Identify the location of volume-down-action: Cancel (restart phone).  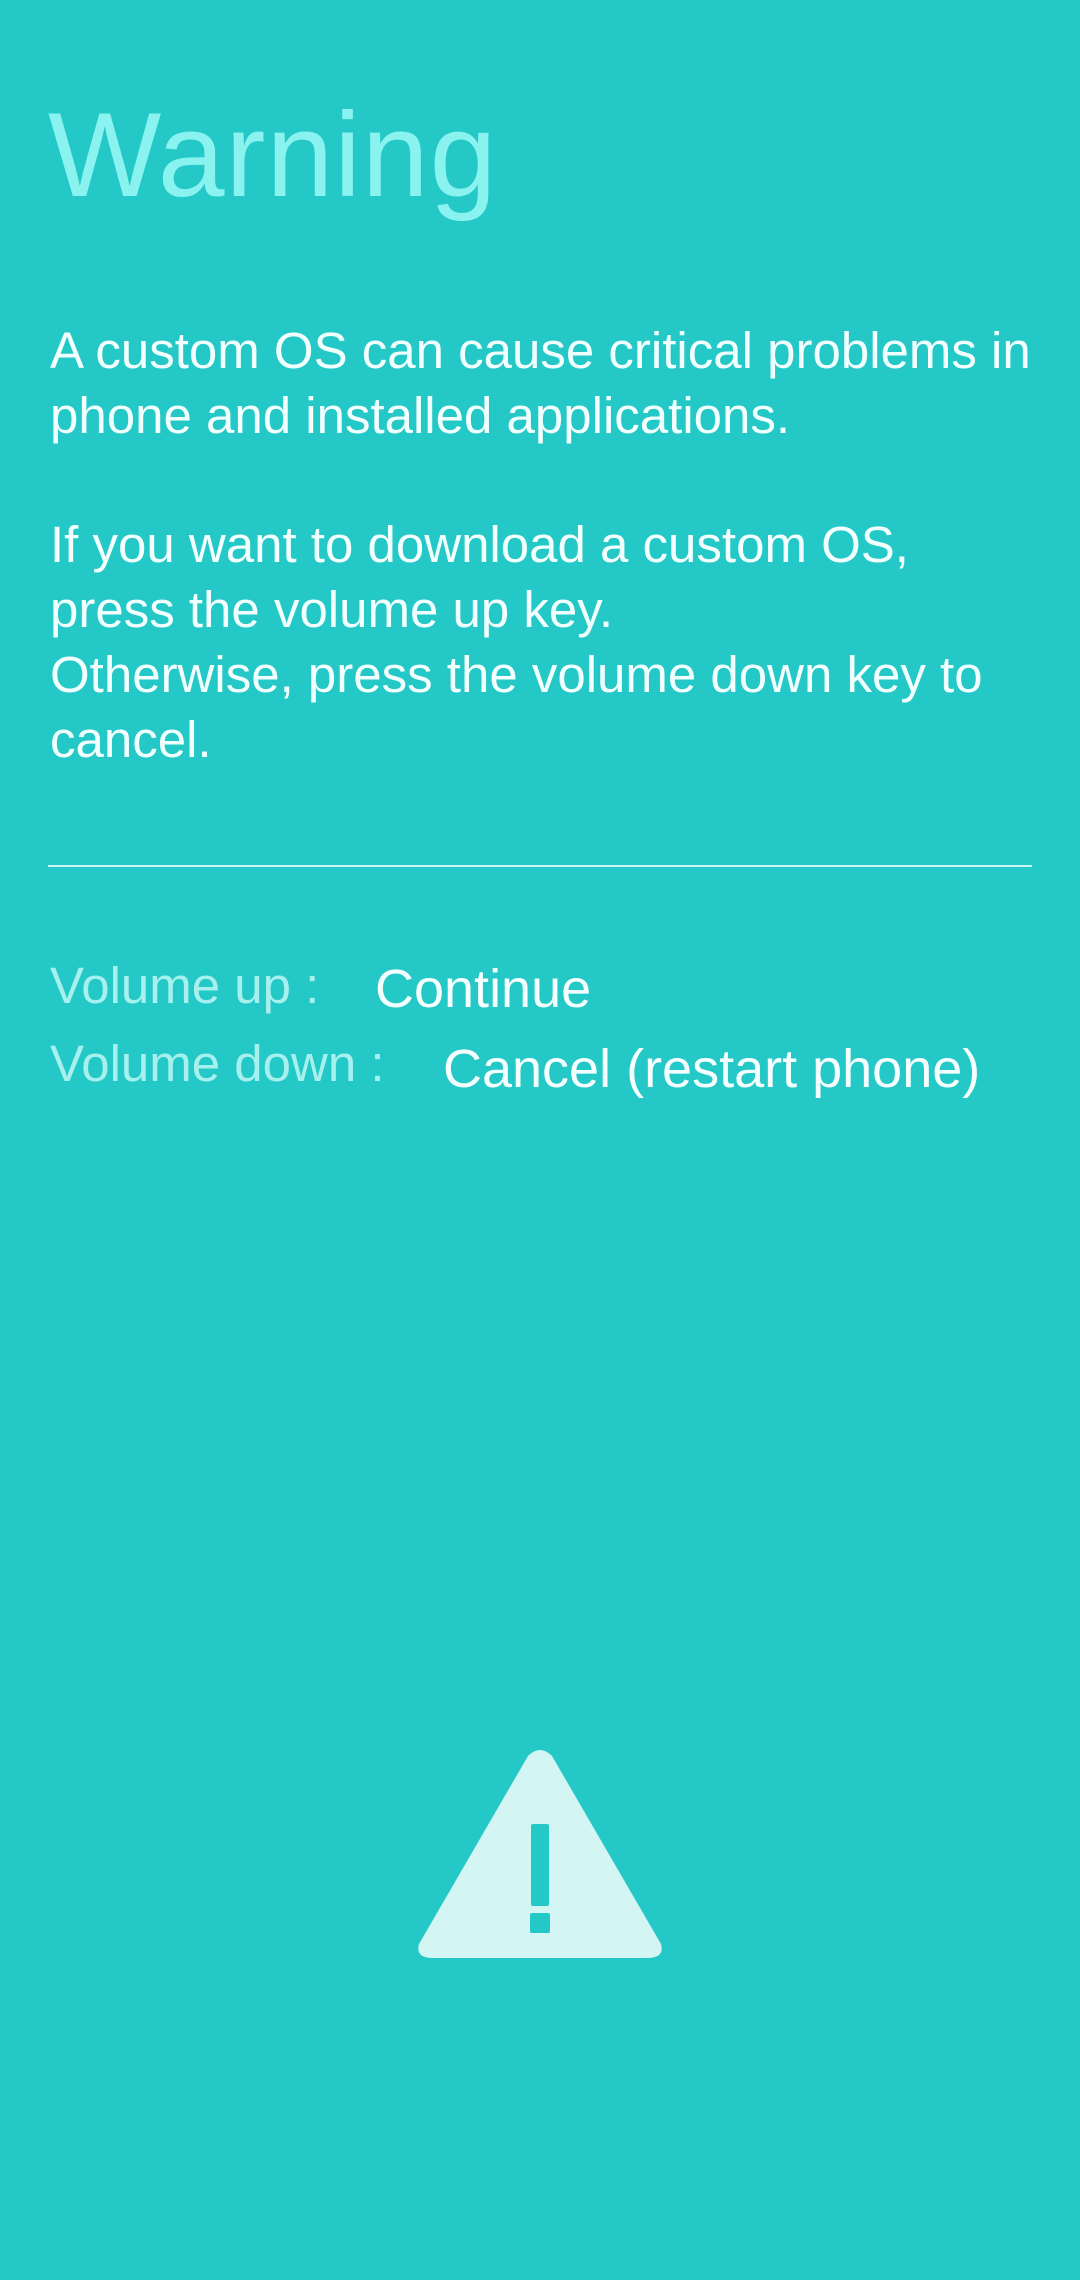
(712, 1069).